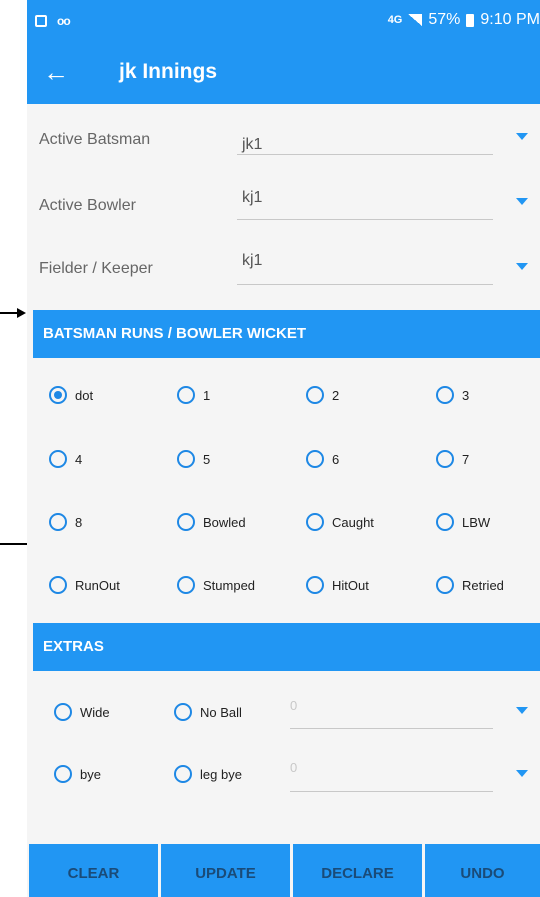  What do you see at coordinates (87, 205) in the screenshot?
I see `active-bowler-label: Active Bowler` at bounding box center [87, 205].